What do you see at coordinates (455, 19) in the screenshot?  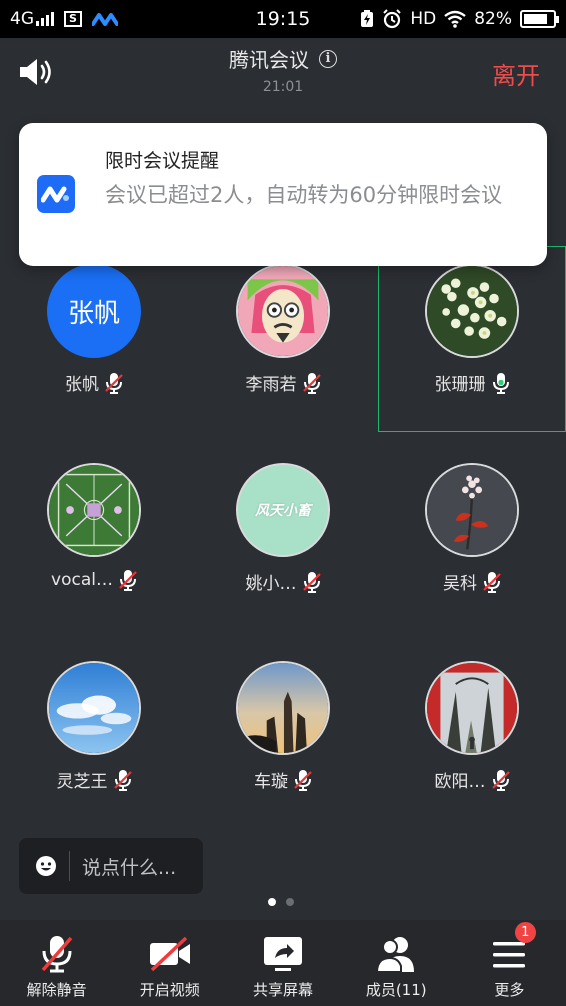 I see `wifi-icon` at bounding box center [455, 19].